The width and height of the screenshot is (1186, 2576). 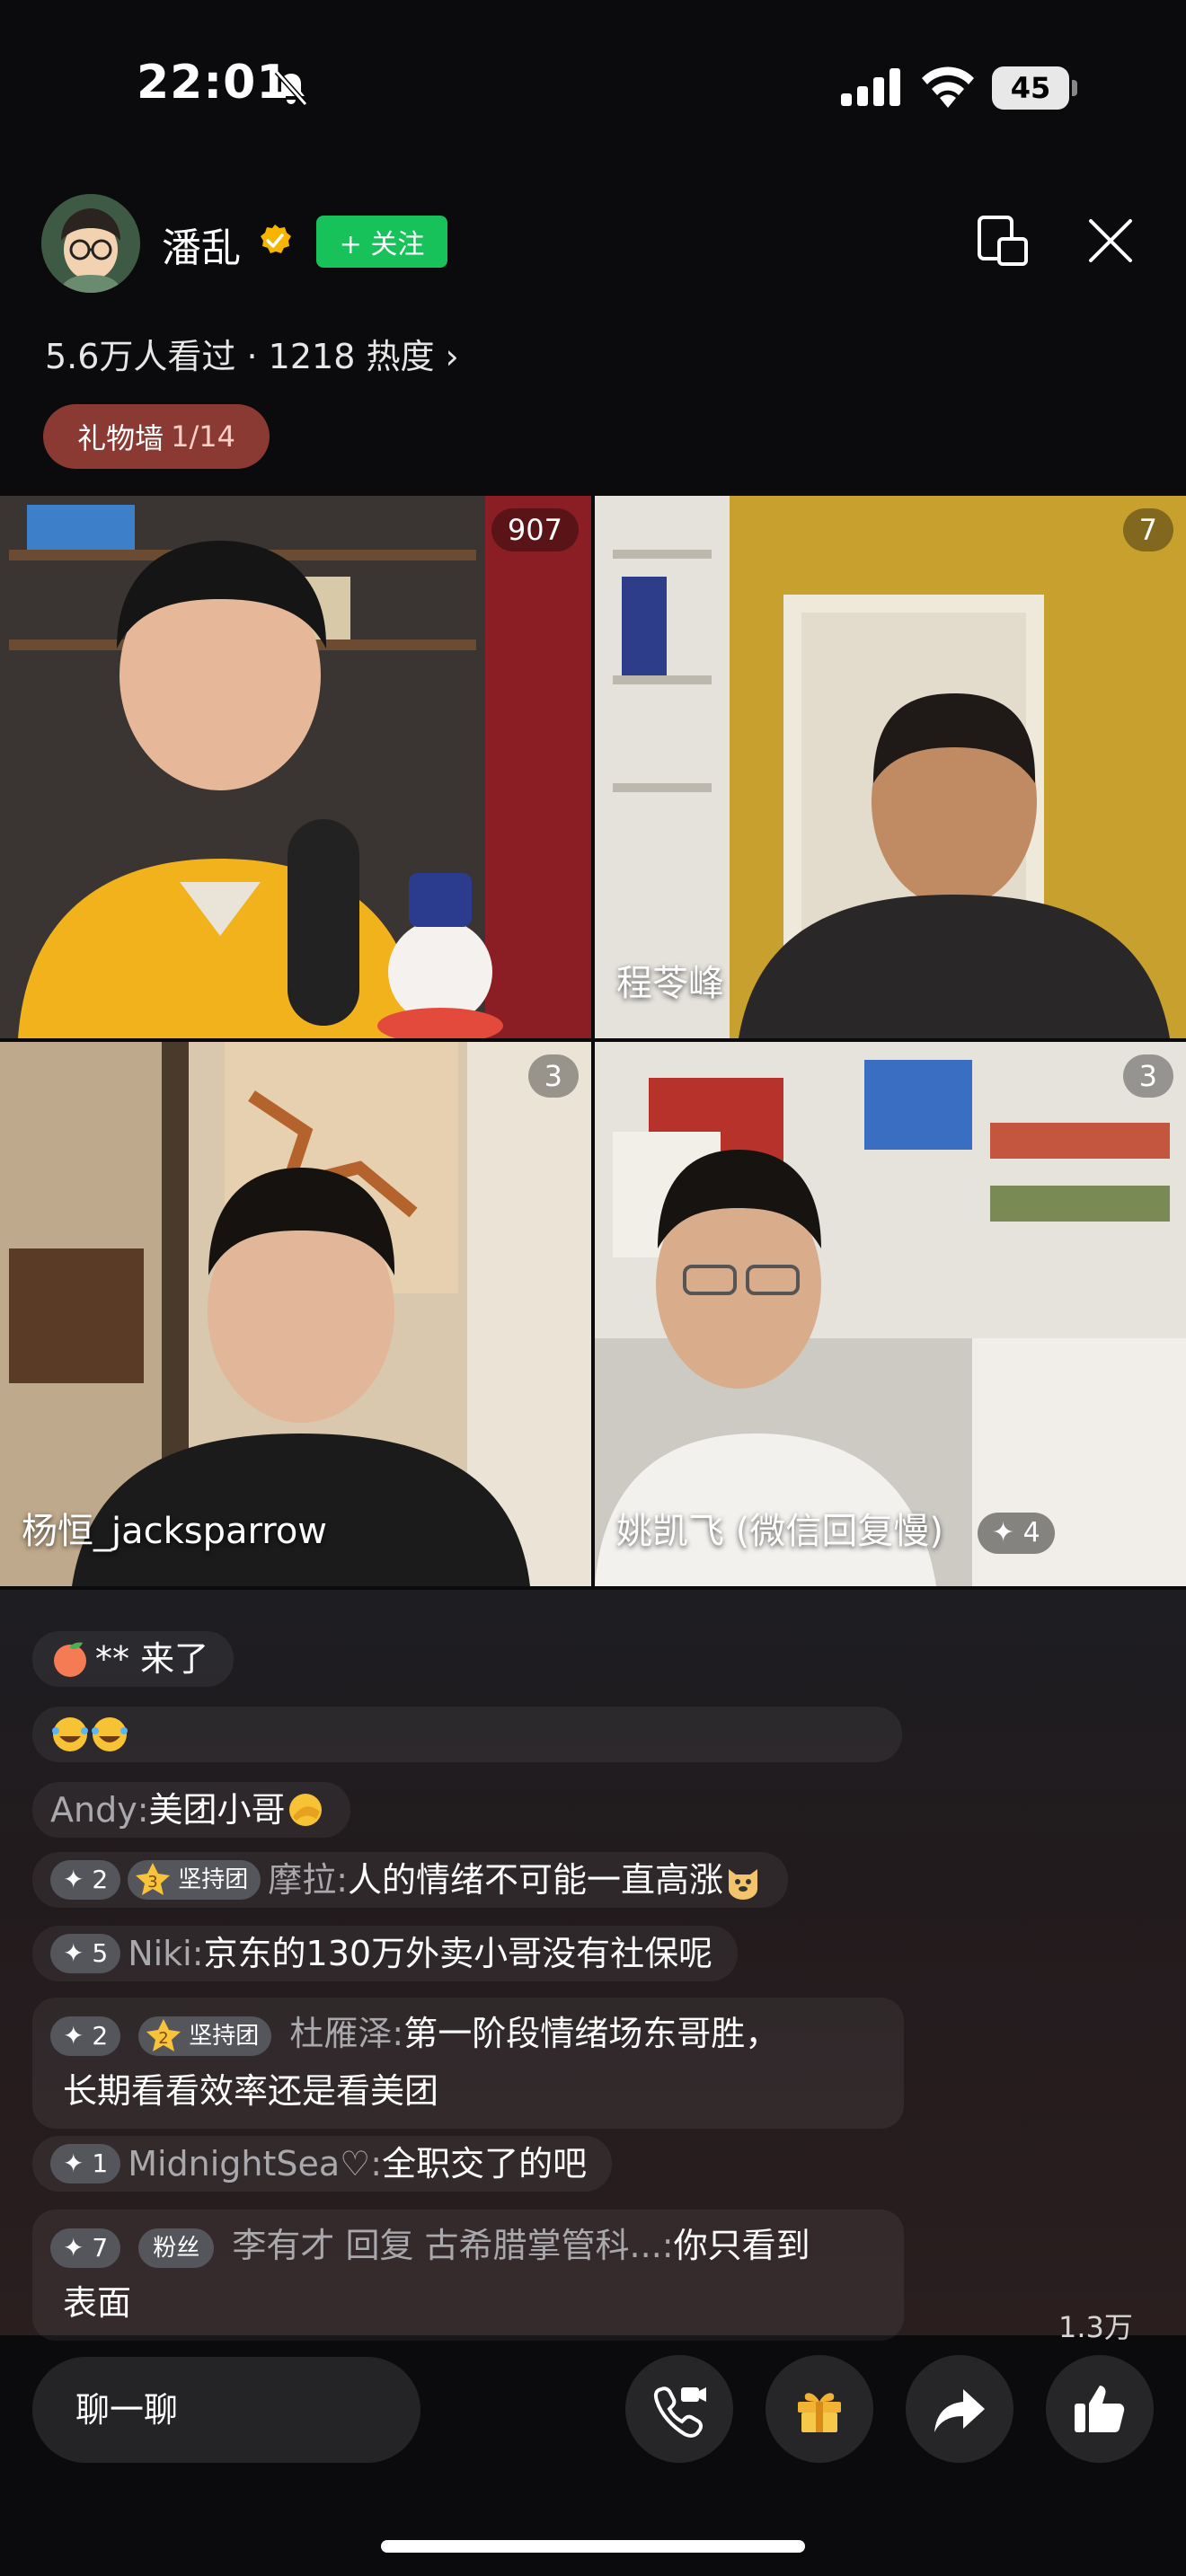 I want to click on video-tile-guest-3: 3 姚凯飞 (微信回复慢) ✦ 4, so click(x=890, y=1314).